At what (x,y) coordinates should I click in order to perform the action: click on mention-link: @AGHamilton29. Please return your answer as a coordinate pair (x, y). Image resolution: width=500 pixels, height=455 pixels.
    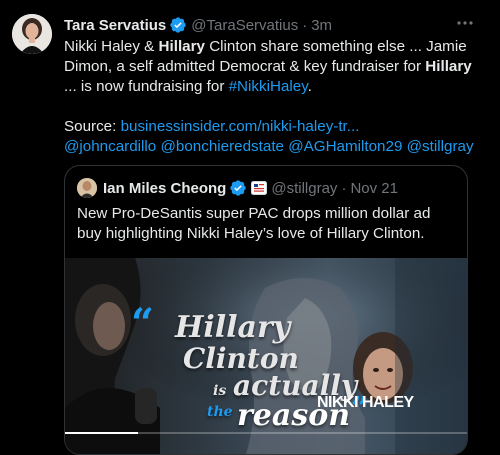
    Looking at the image, I should click on (345, 146).